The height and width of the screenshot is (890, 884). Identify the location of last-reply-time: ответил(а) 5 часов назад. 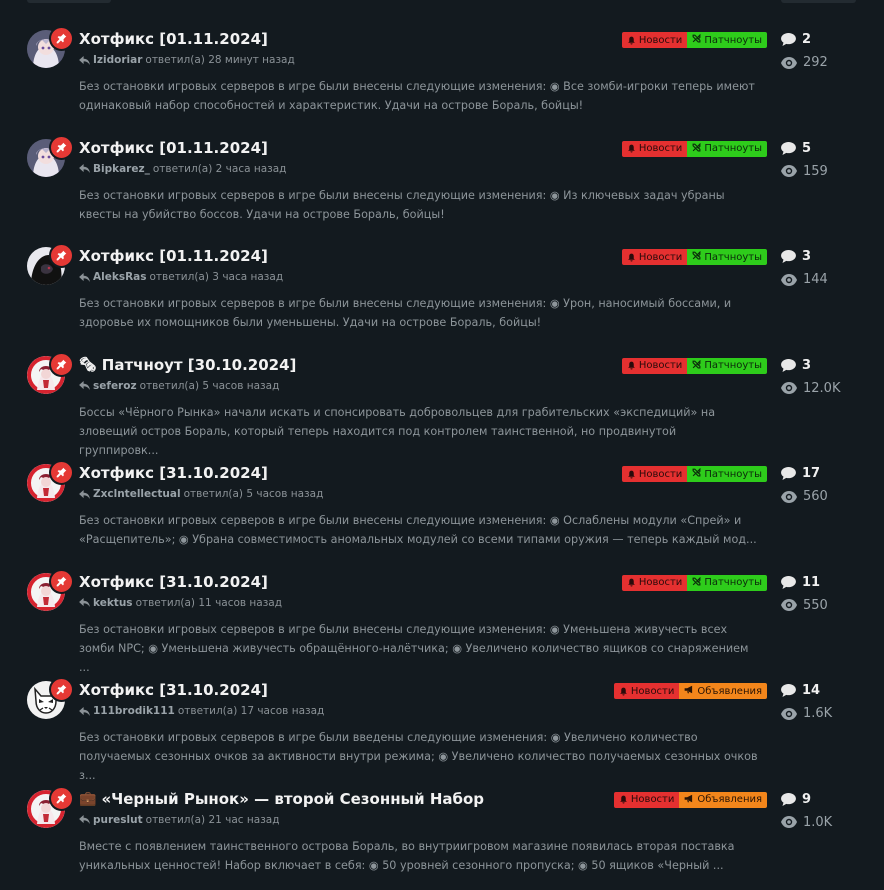
(210, 386).